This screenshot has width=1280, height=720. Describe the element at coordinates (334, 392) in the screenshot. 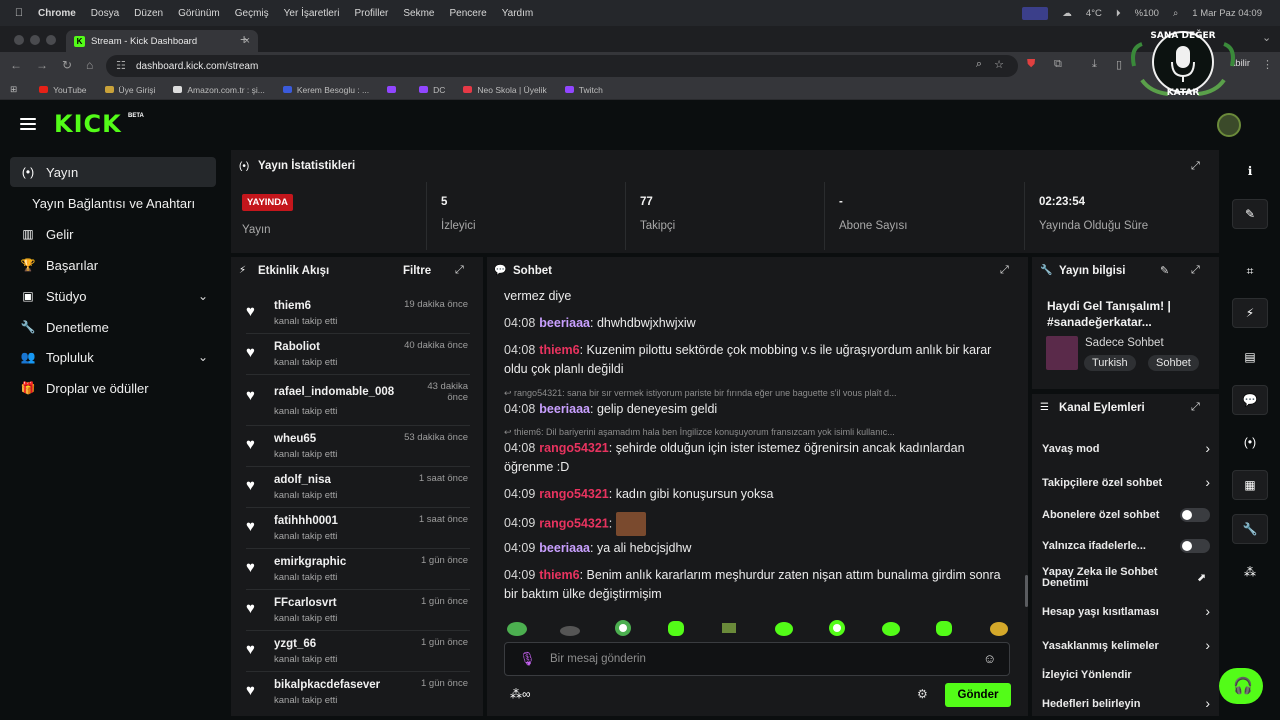

I see `activity-user: rafael_indomable_008` at that location.